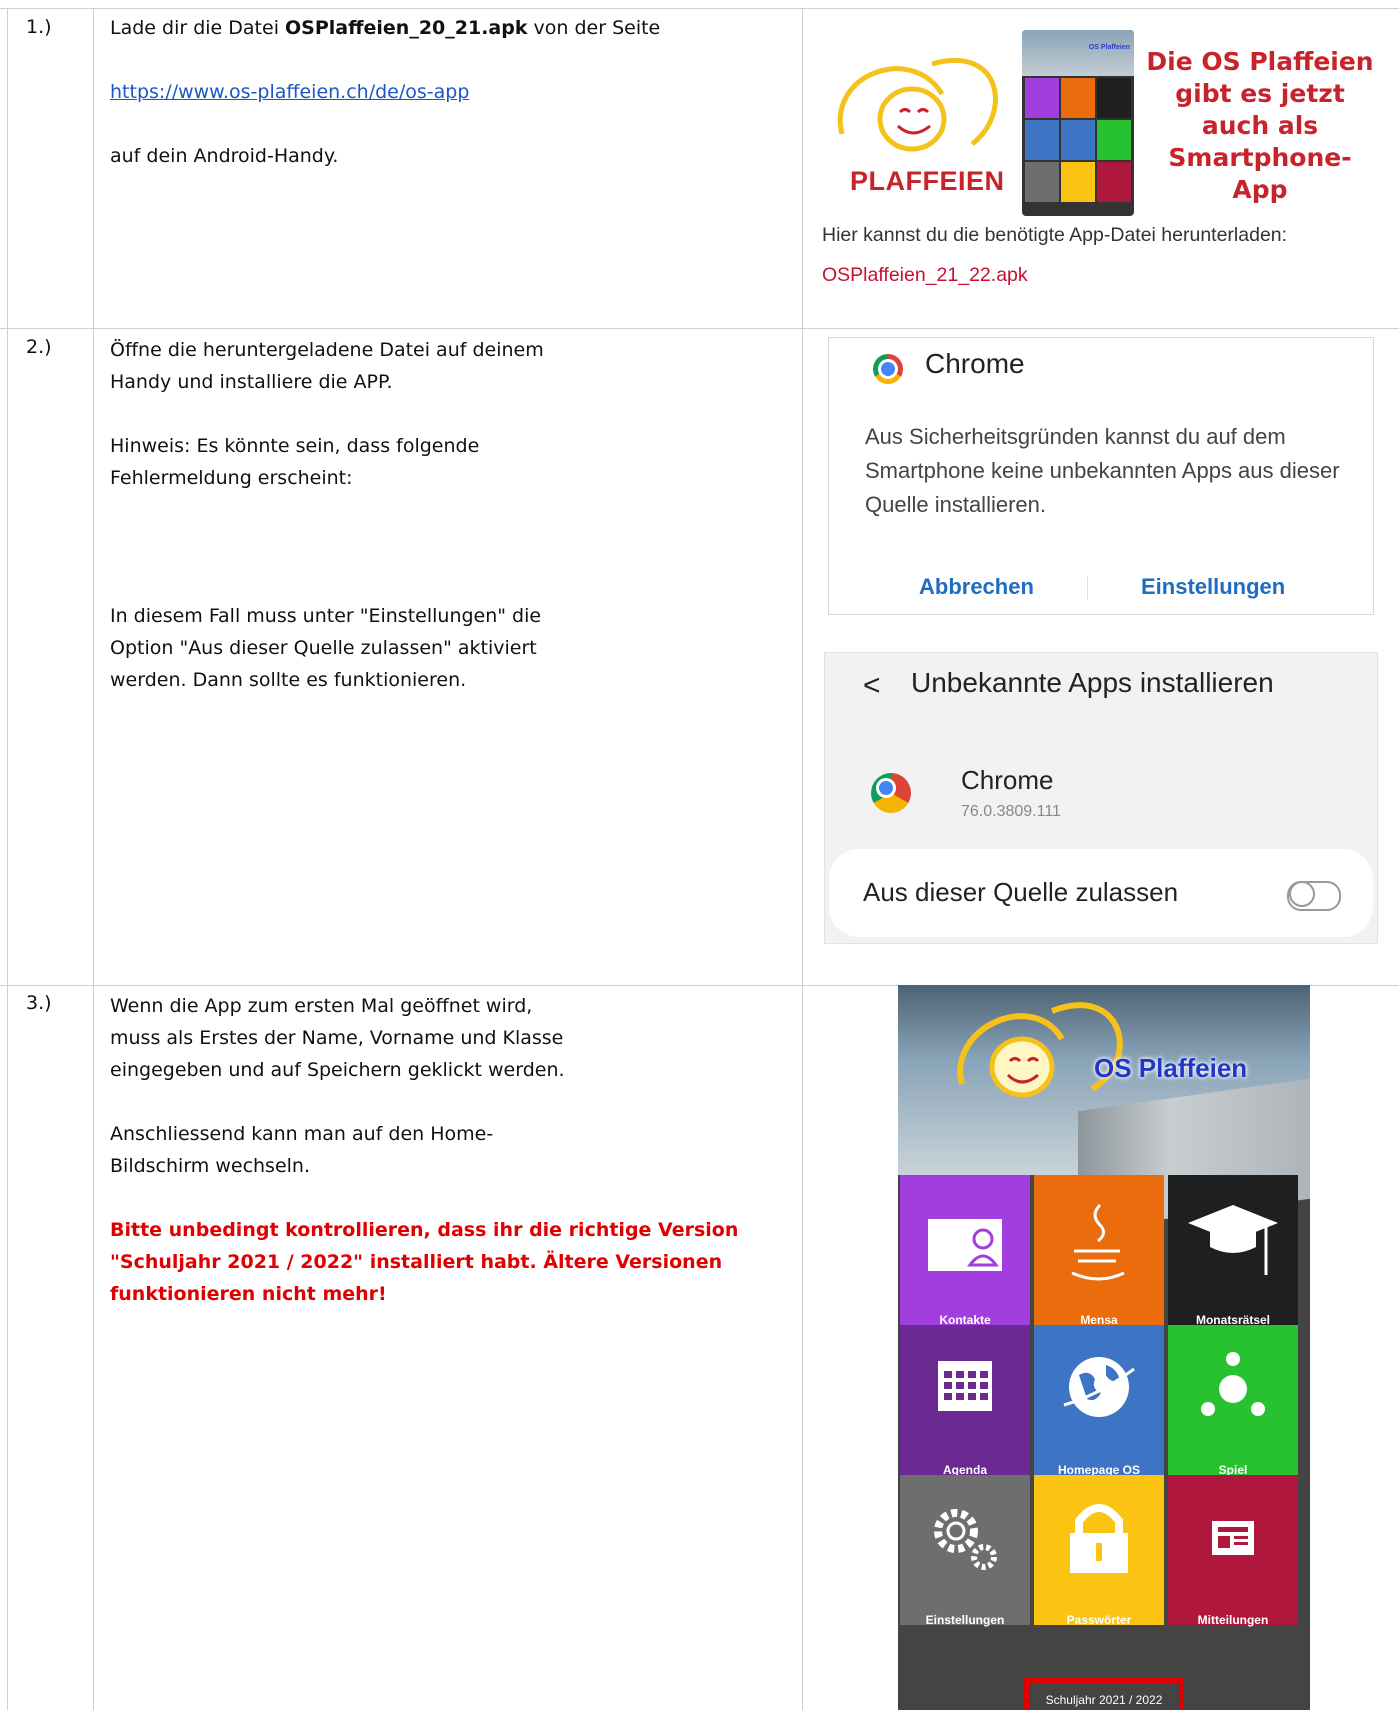 This screenshot has height=1710, width=1399. I want to click on tile-mitteilungen: Mitteilungen, so click(1233, 1551).